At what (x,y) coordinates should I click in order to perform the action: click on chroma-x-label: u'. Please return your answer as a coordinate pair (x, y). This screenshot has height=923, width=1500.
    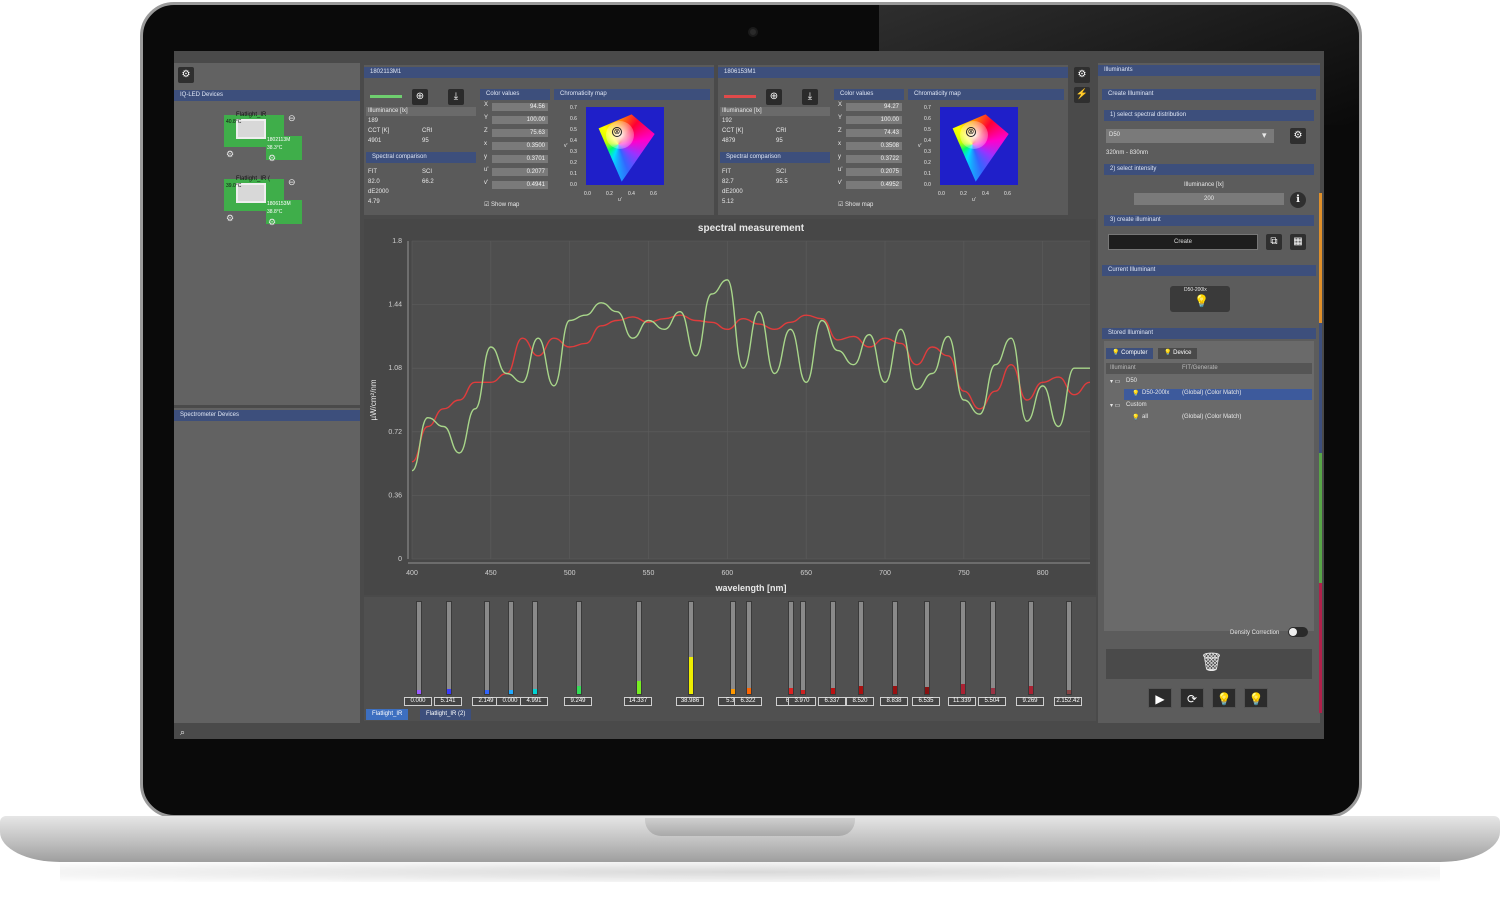
    Looking at the image, I should click on (974, 200).